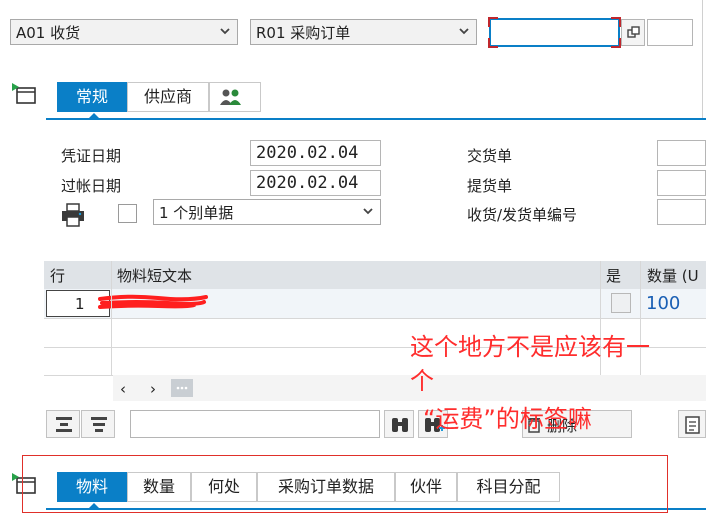 Image resolution: width=706 pixels, height=523 pixels. What do you see at coordinates (522, 215) in the screenshot?
I see `gr-slip-label: 收货/发货单编号` at bounding box center [522, 215].